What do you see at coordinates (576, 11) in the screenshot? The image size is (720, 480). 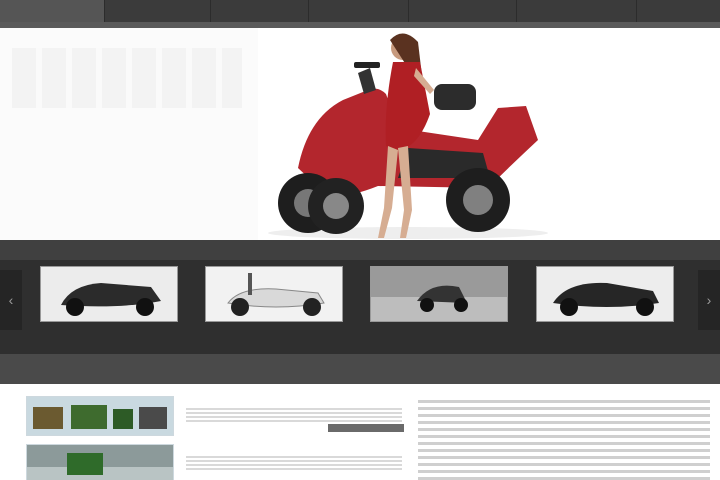 I see `nav-item-faq` at bounding box center [576, 11].